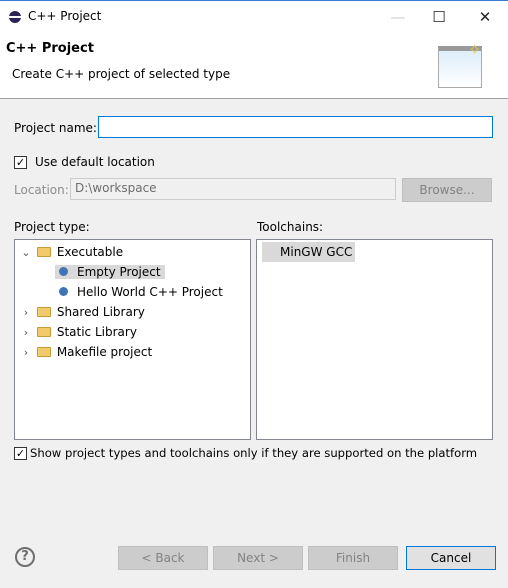  I want to click on minimize-button: —, so click(398, 17).